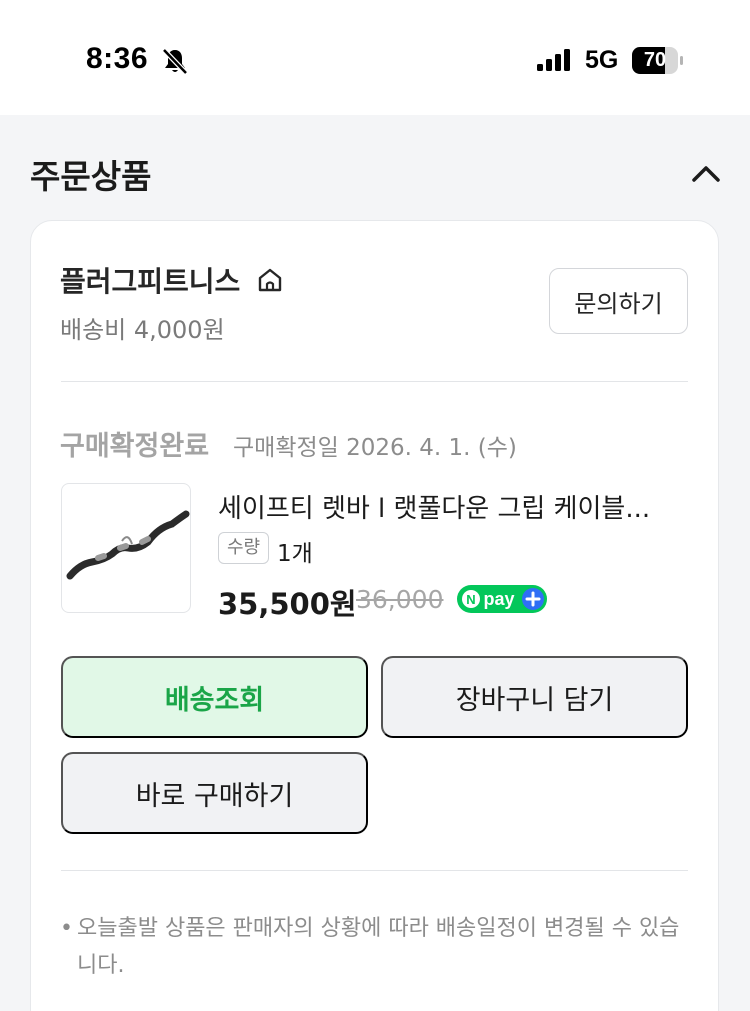  Describe the element at coordinates (498, 599) in the screenshot. I see `npay-text: pay` at that location.